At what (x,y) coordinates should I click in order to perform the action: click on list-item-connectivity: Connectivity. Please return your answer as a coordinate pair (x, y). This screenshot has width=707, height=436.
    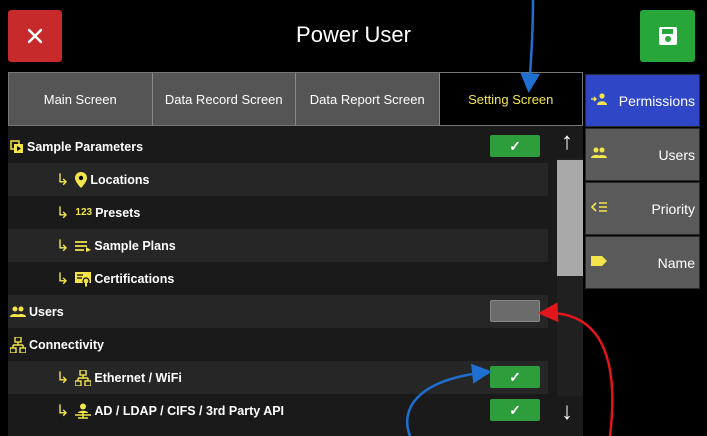
    Looking at the image, I should click on (278, 344).